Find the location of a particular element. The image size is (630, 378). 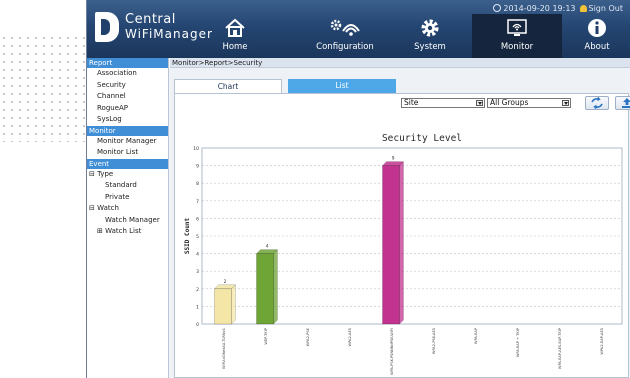

x-category-label: WPA-EAP-AES-EAP-TKIP is located at coordinates (560, 348).